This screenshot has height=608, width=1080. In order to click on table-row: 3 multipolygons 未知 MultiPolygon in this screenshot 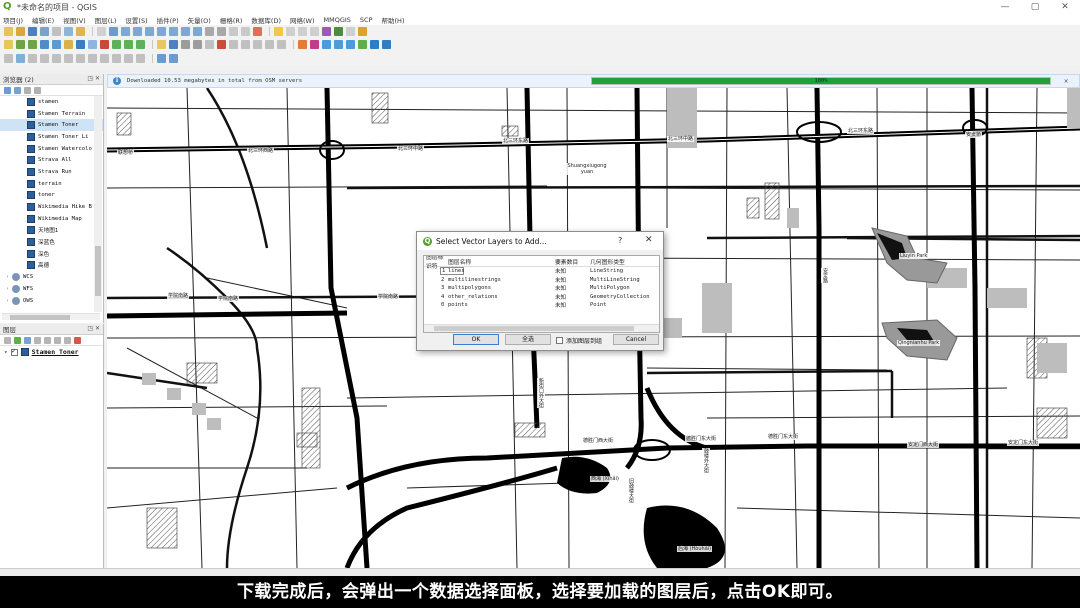, I will do `click(541, 288)`.